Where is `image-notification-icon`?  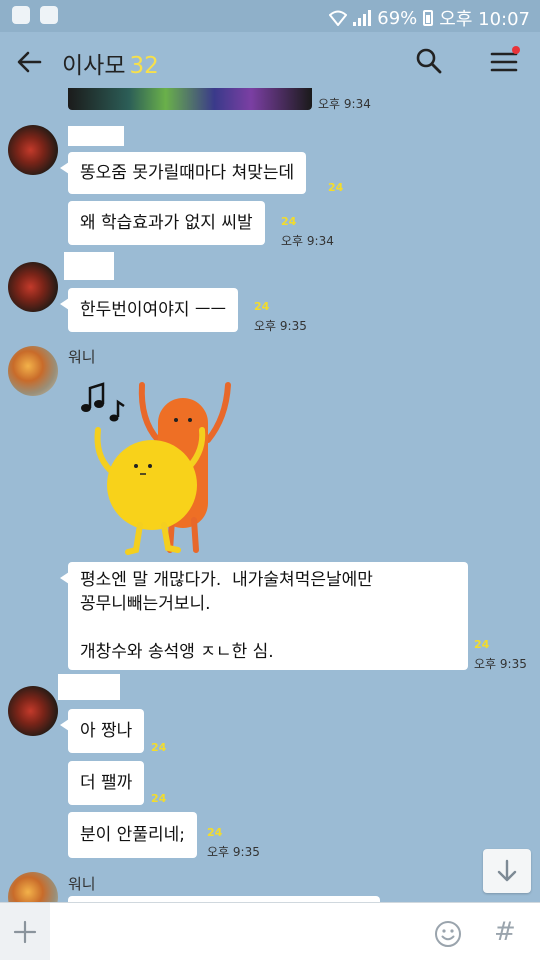
image-notification-icon is located at coordinates (49, 15).